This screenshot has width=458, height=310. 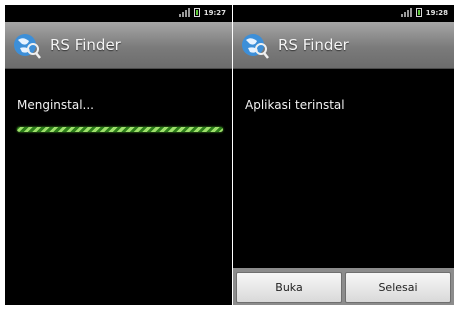 What do you see at coordinates (118, 13) in the screenshot?
I see `status-bar: 19:27` at bounding box center [118, 13].